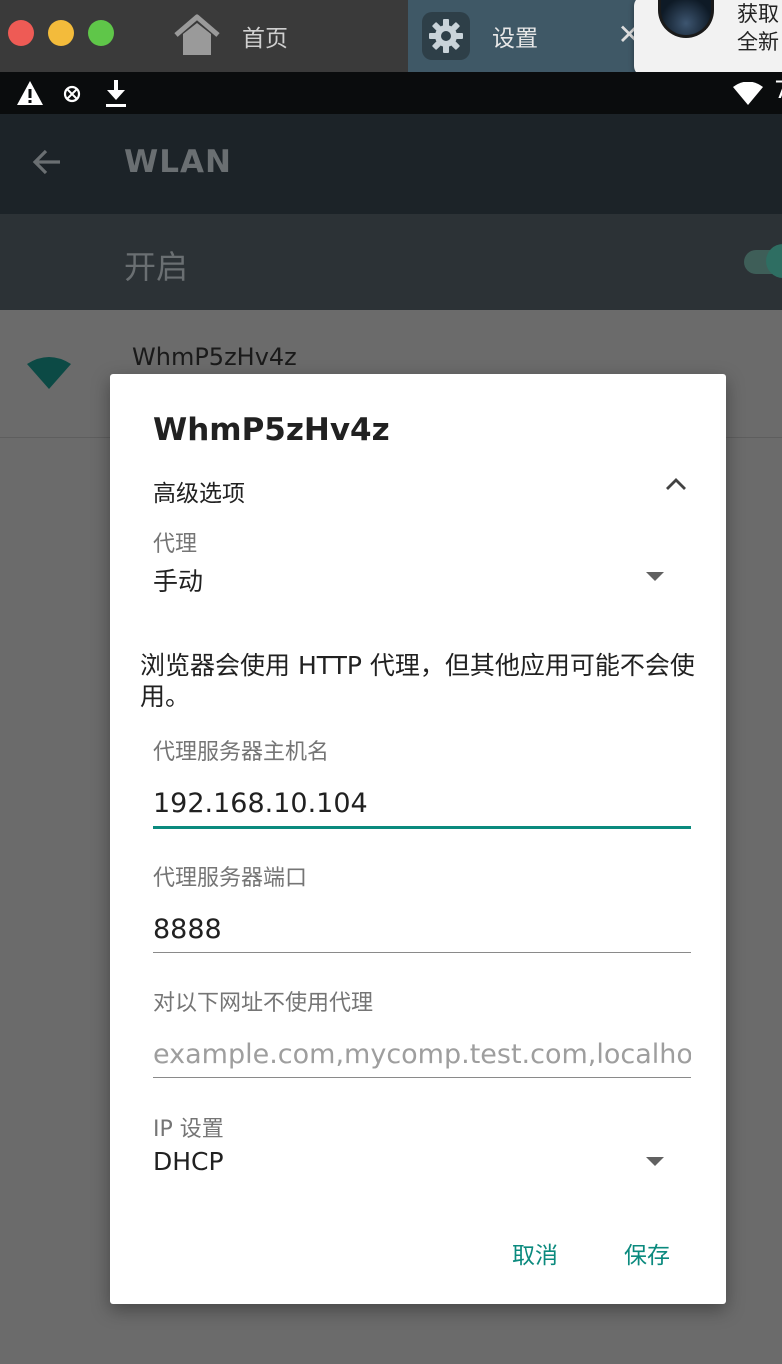 This screenshot has height=1364, width=782. I want to click on proxy-host-underline, so click(422, 827).